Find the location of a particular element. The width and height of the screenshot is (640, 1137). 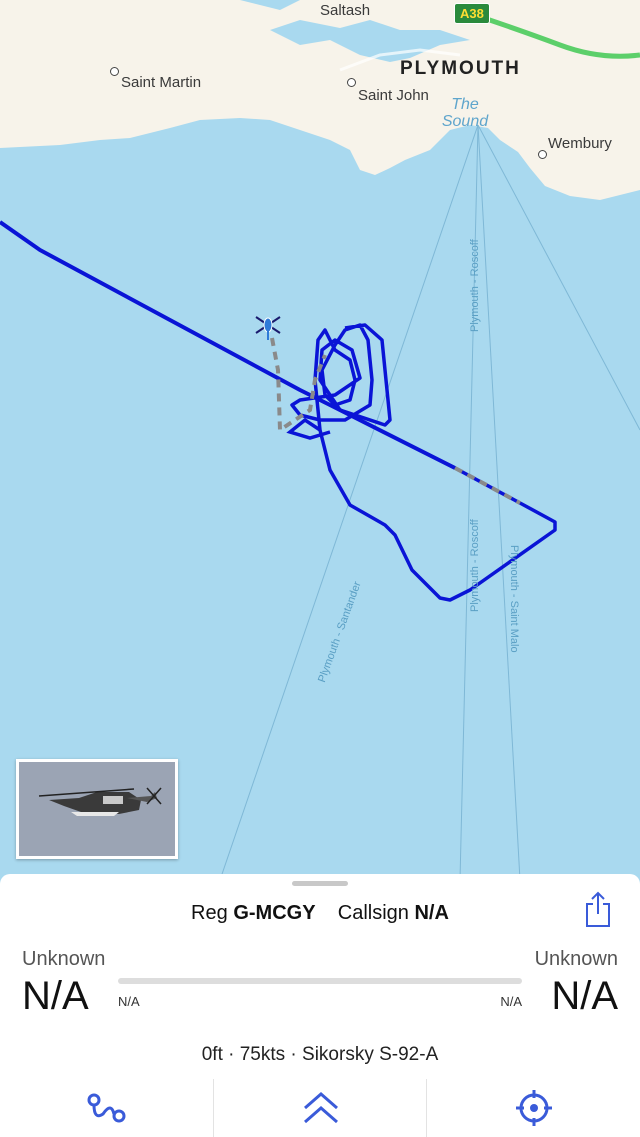

drag-handle is located at coordinates (320, 883).